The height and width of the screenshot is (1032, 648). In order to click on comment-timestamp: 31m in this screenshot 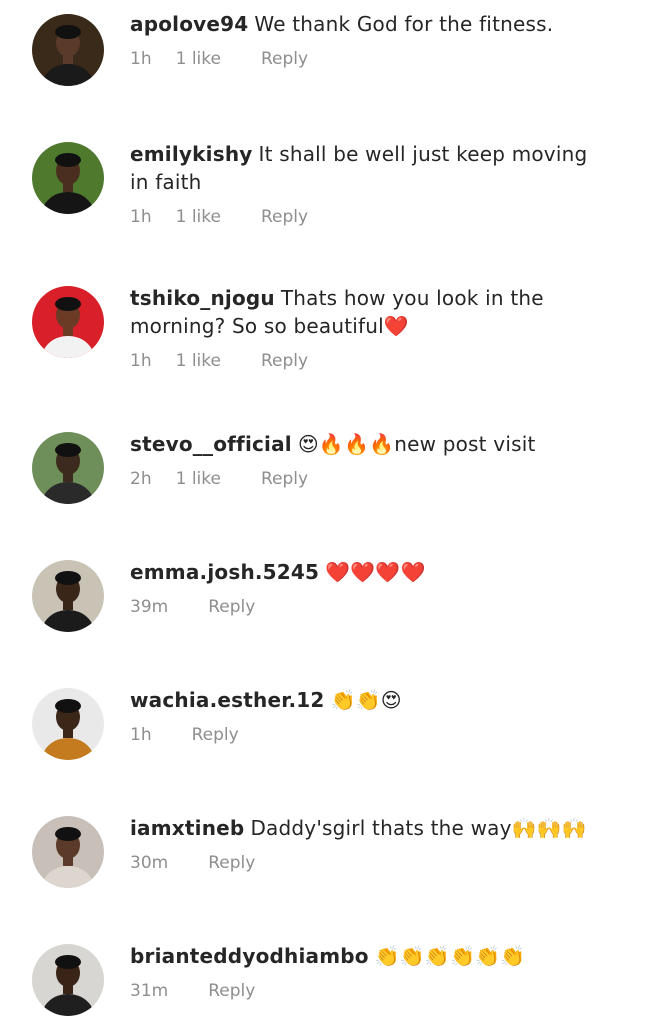, I will do `click(149, 991)`.